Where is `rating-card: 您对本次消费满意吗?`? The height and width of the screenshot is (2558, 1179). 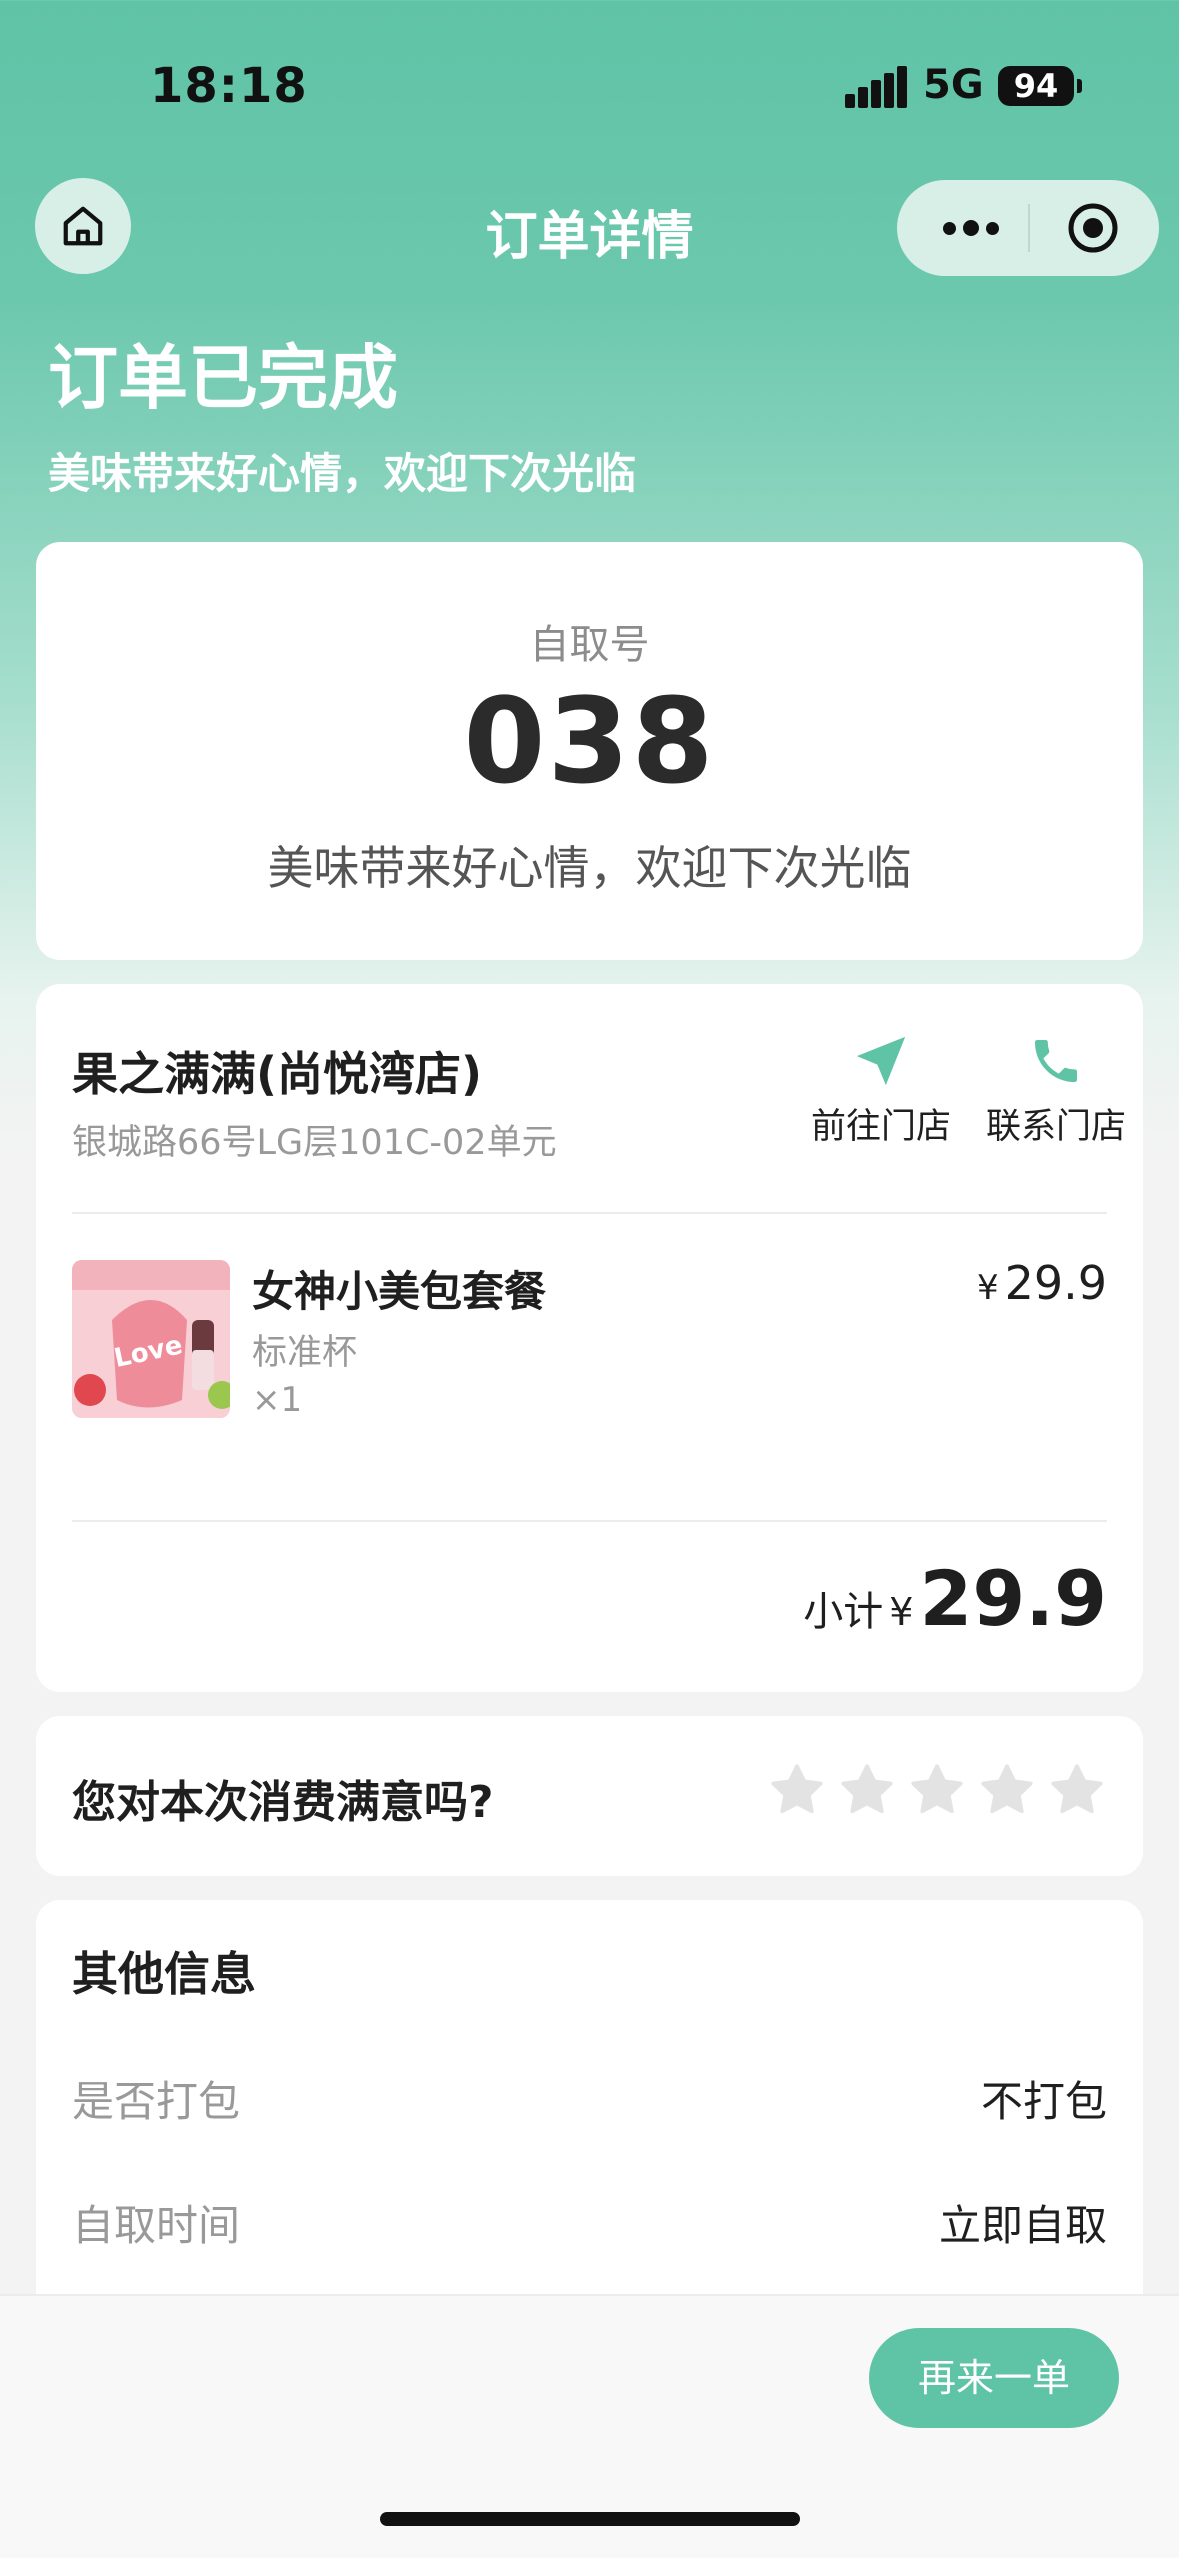
rating-card: 您对本次消费满意吗? is located at coordinates (589, 1796).